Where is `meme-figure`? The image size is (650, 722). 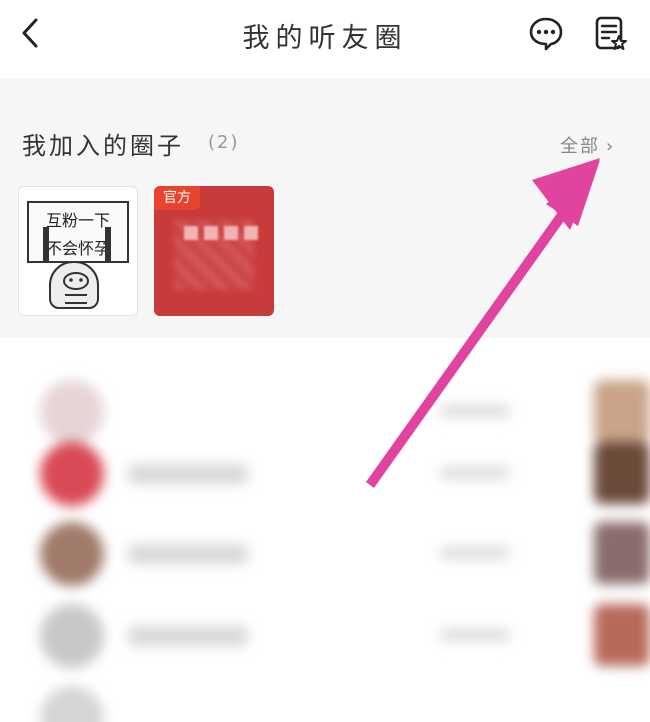 meme-figure is located at coordinates (74, 285).